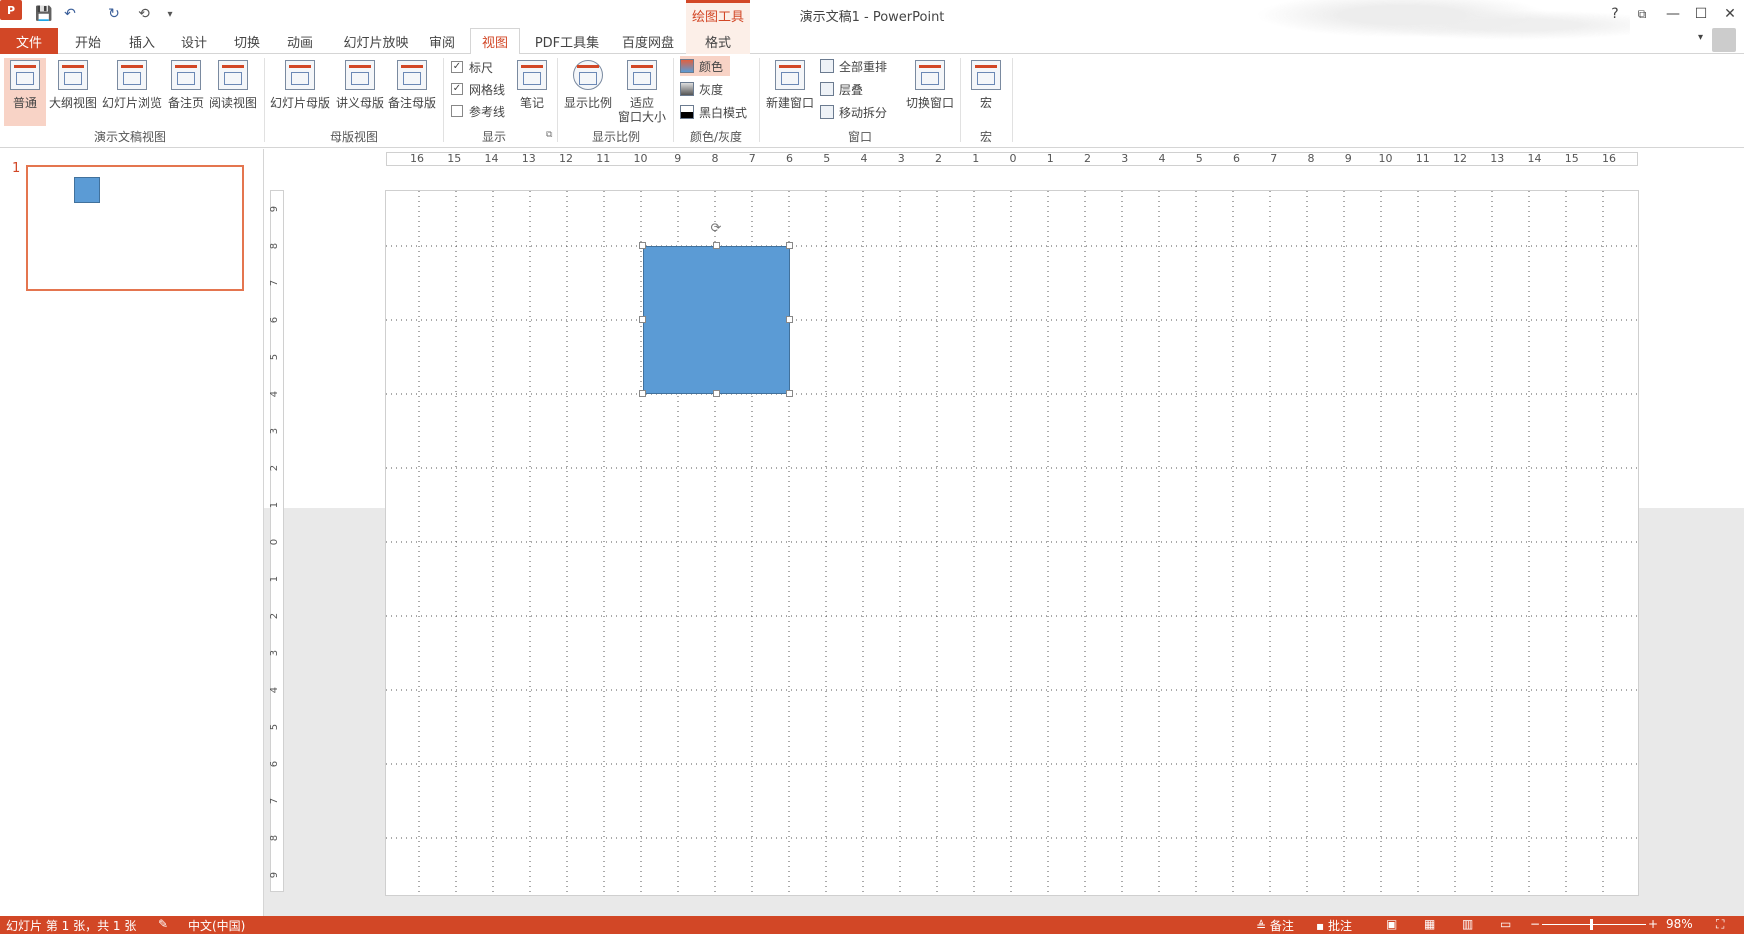 This screenshot has width=1744, height=934. I want to click on tab-slideshow: 幻灯片放映, so click(376, 41).